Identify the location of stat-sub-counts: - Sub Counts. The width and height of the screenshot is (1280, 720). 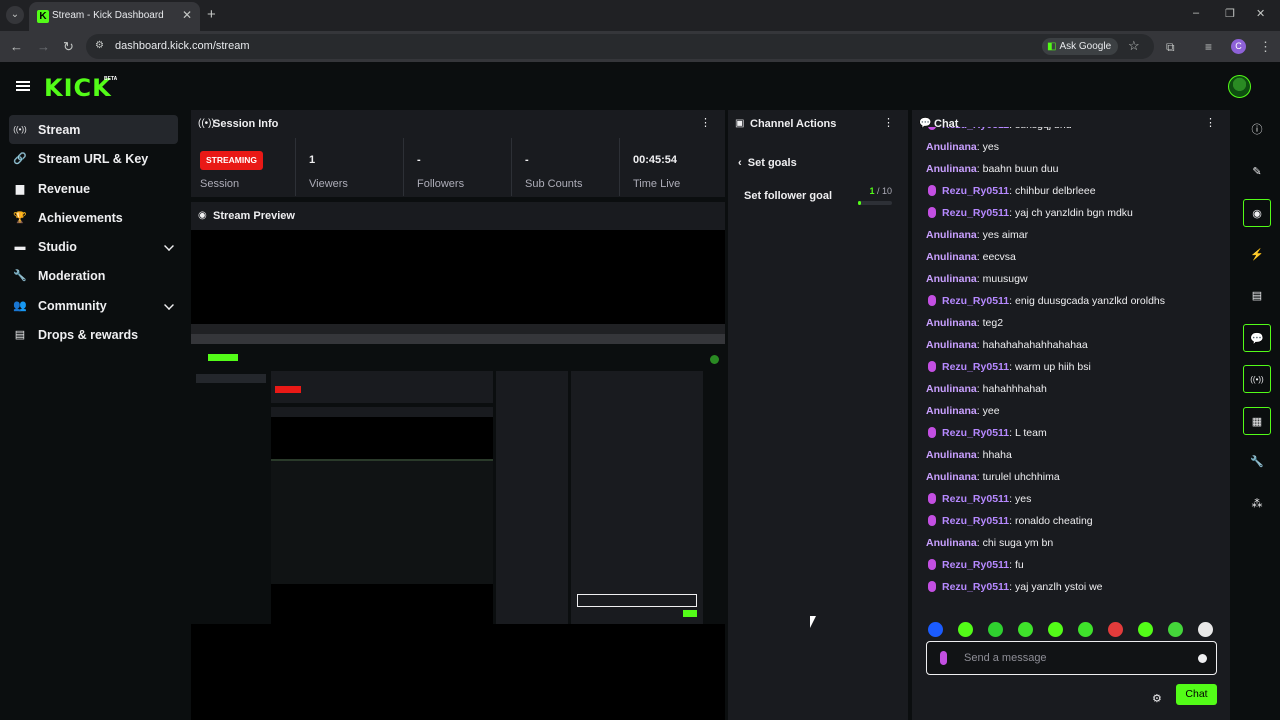
(565, 167).